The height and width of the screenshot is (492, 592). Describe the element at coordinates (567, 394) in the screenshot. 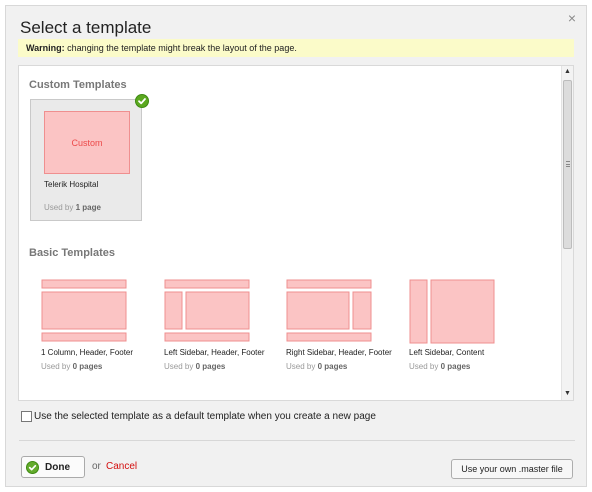

I see `arrow-down-icon: ▼` at that location.